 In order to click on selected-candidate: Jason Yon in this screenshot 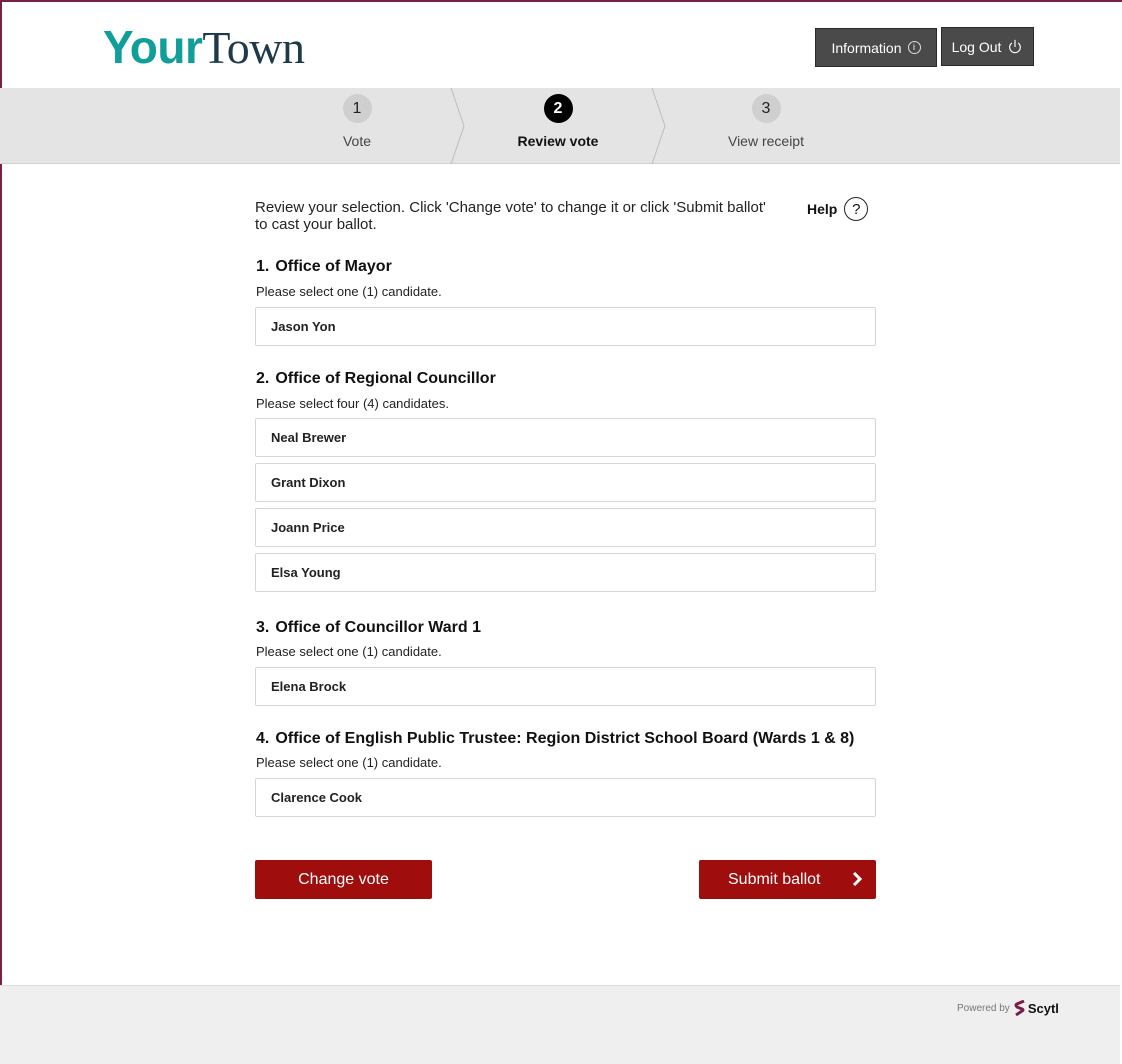, I will do `click(565, 326)`.